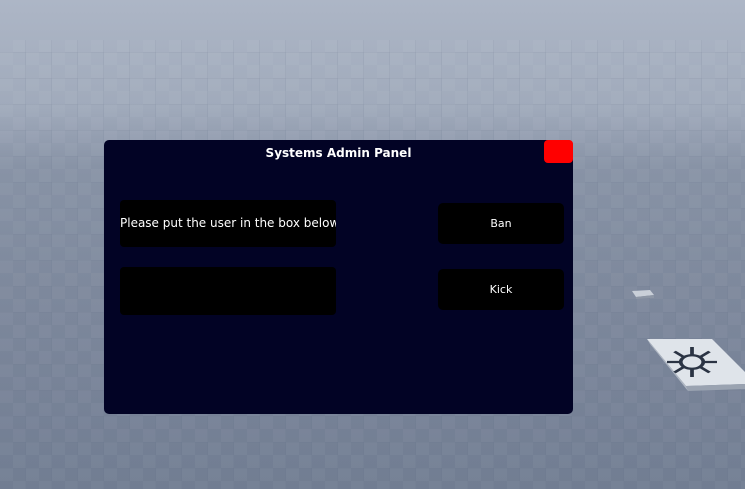 Image resolution: width=745 pixels, height=489 pixels. I want to click on username-input, so click(228, 291).